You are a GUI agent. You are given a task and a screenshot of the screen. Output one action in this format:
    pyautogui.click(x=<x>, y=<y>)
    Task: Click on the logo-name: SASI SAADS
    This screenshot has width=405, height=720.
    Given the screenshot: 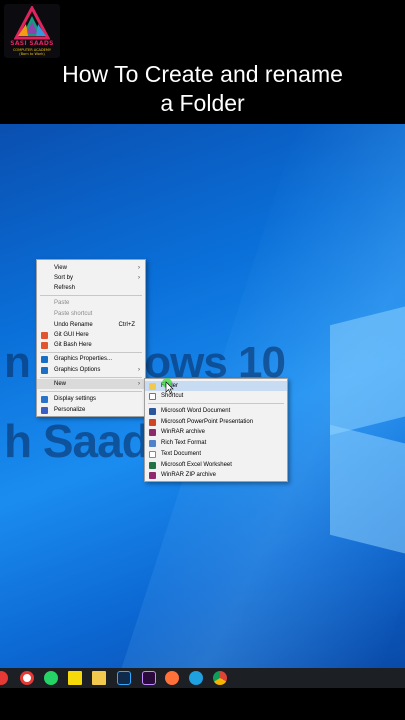 What is the action you would take?
    pyautogui.click(x=32, y=43)
    